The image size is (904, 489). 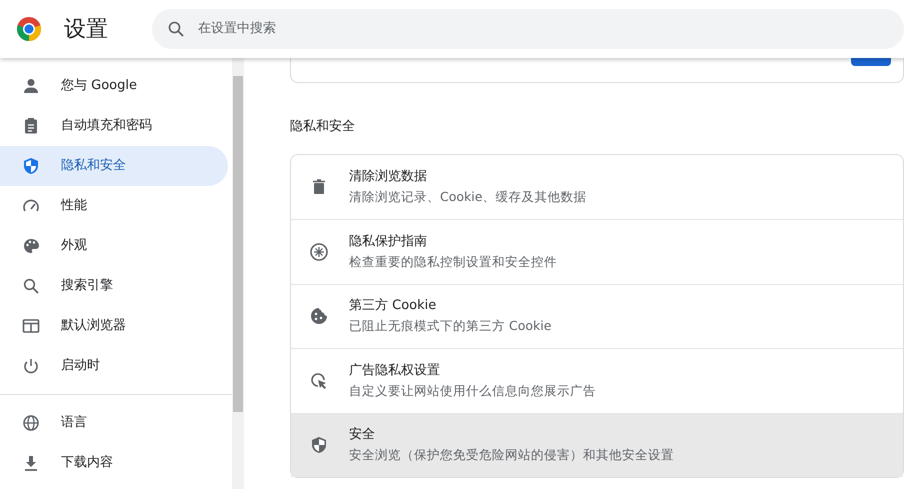 I want to click on sidebar-item: 默认浏览器, so click(x=114, y=326).